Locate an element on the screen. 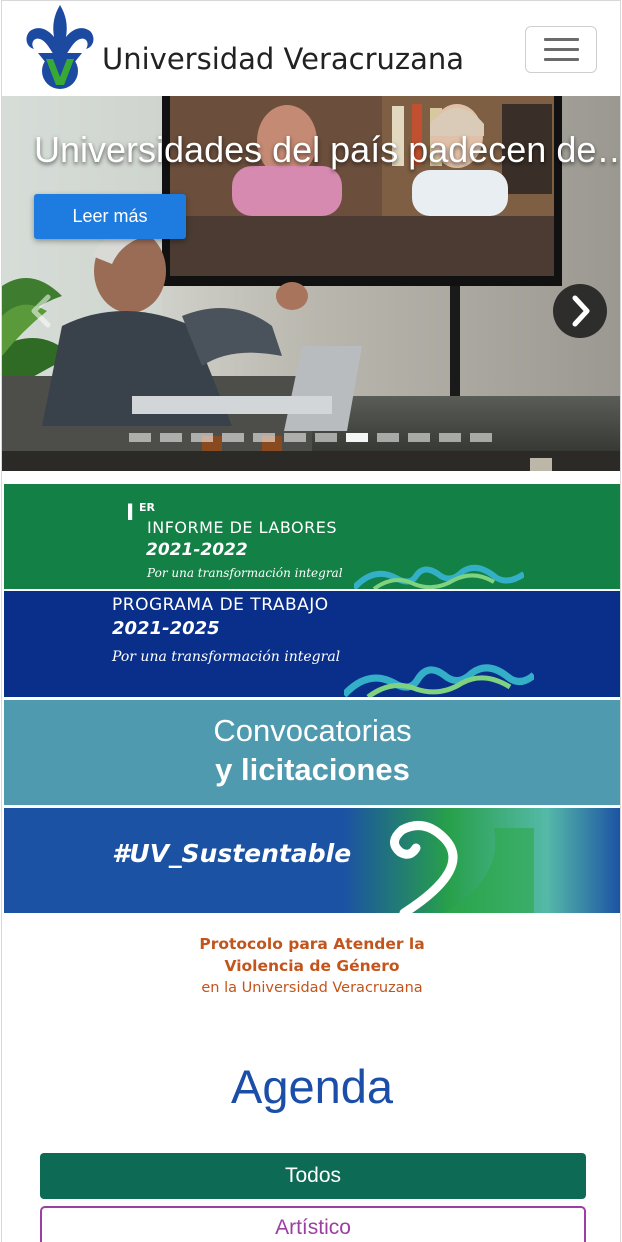 Image resolution: width=622 pixels, height=1242 pixels. sustentable-hashtag: #UV_Sustentable is located at coordinates (232, 853).